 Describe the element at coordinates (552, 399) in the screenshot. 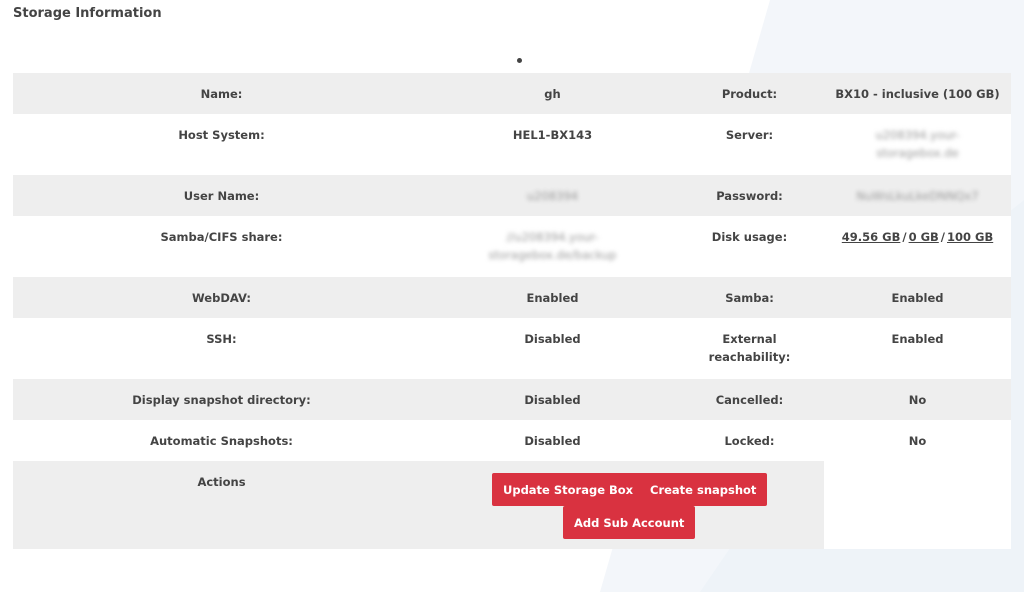

I see `value-snapshot-directory: Disabled` at that location.